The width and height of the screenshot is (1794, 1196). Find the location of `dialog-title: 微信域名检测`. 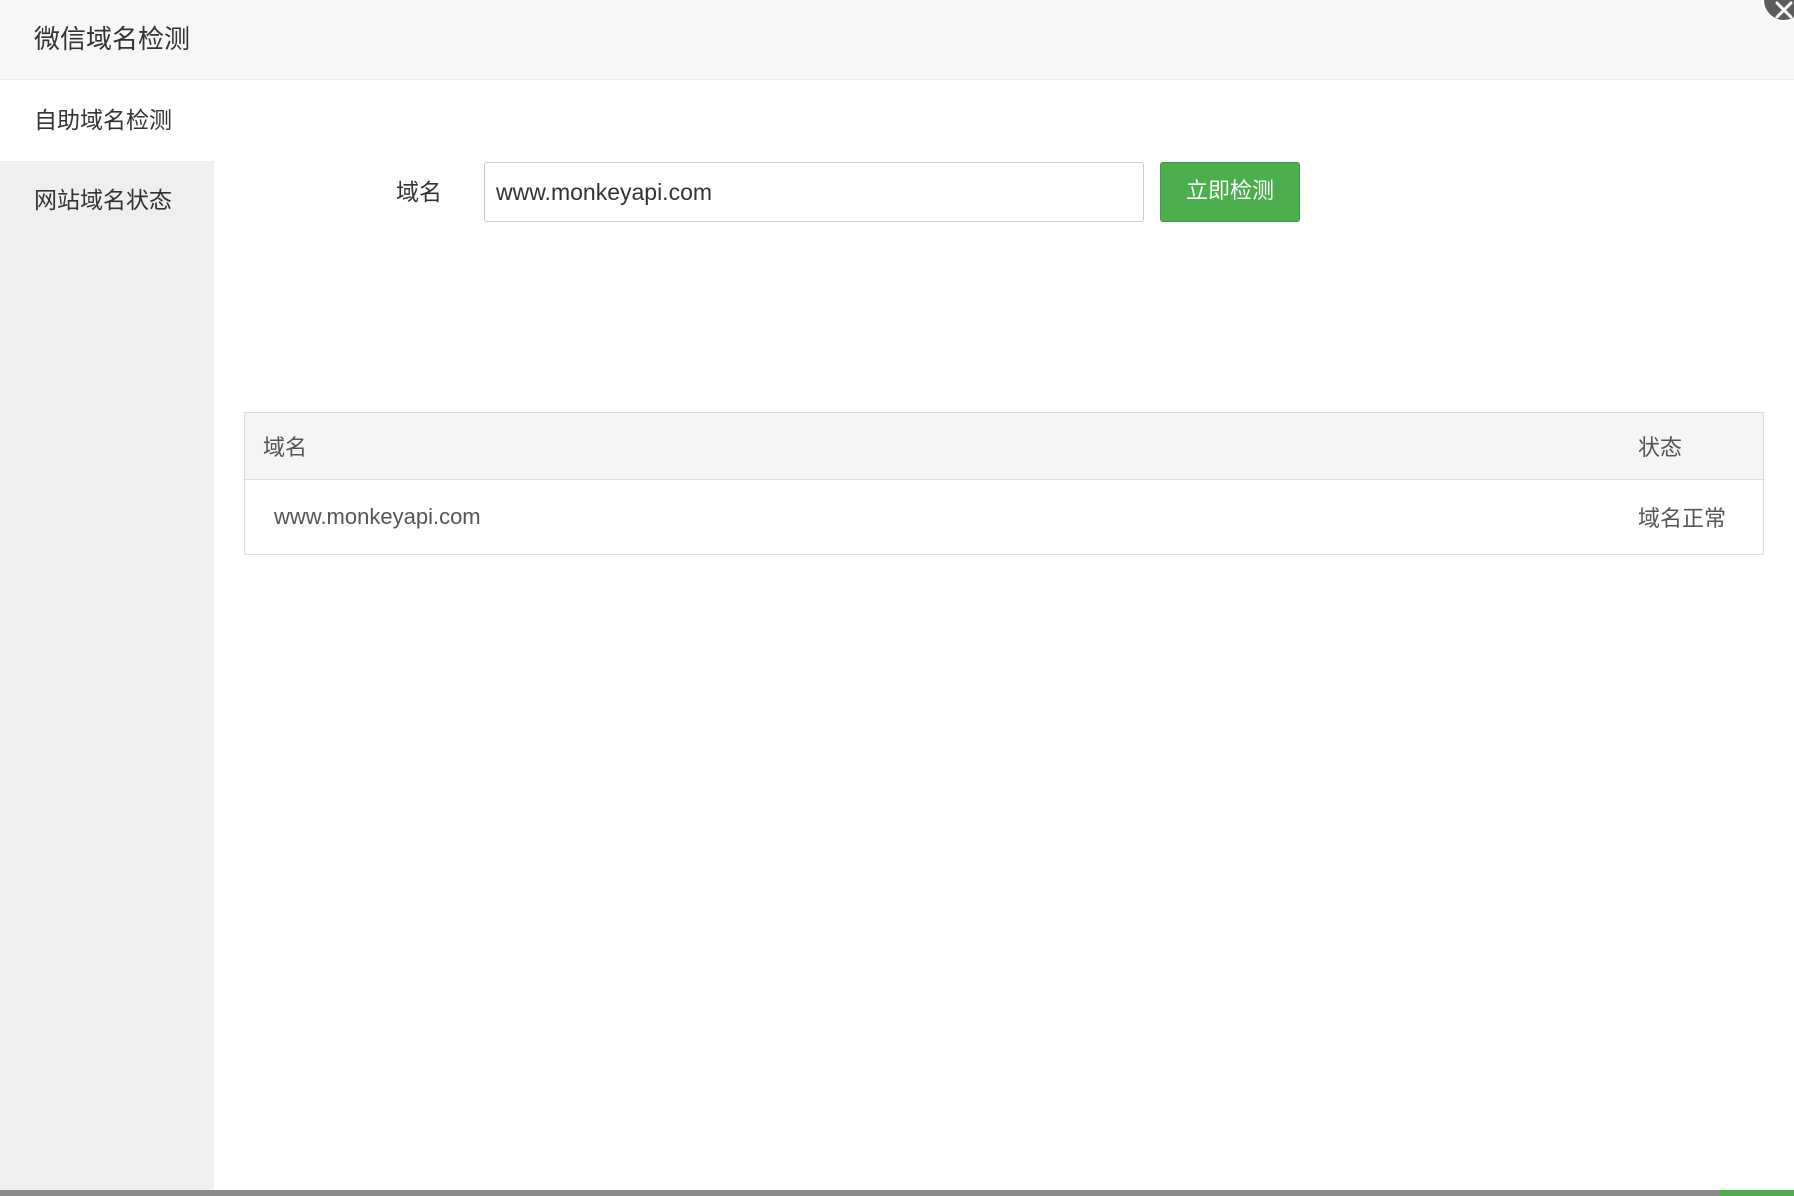

dialog-title: 微信域名检测 is located at coordinates (112, 40).